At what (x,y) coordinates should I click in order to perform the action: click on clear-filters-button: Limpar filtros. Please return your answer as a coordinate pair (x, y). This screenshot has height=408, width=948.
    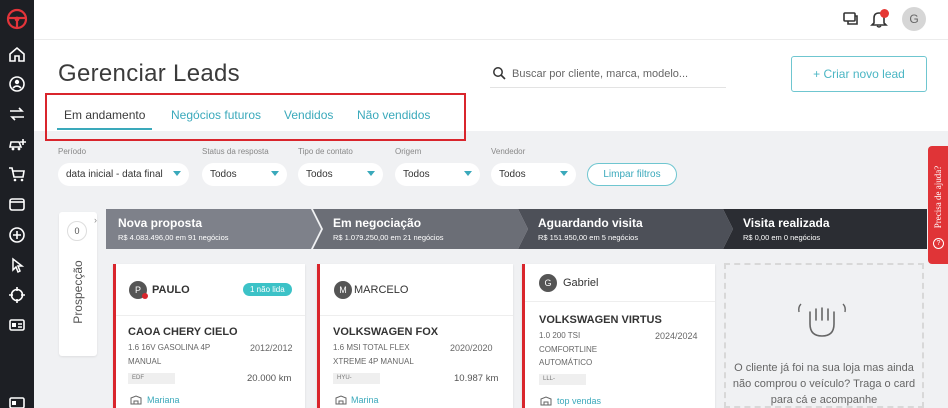
    Looking at the image, I should click on (632, 174).